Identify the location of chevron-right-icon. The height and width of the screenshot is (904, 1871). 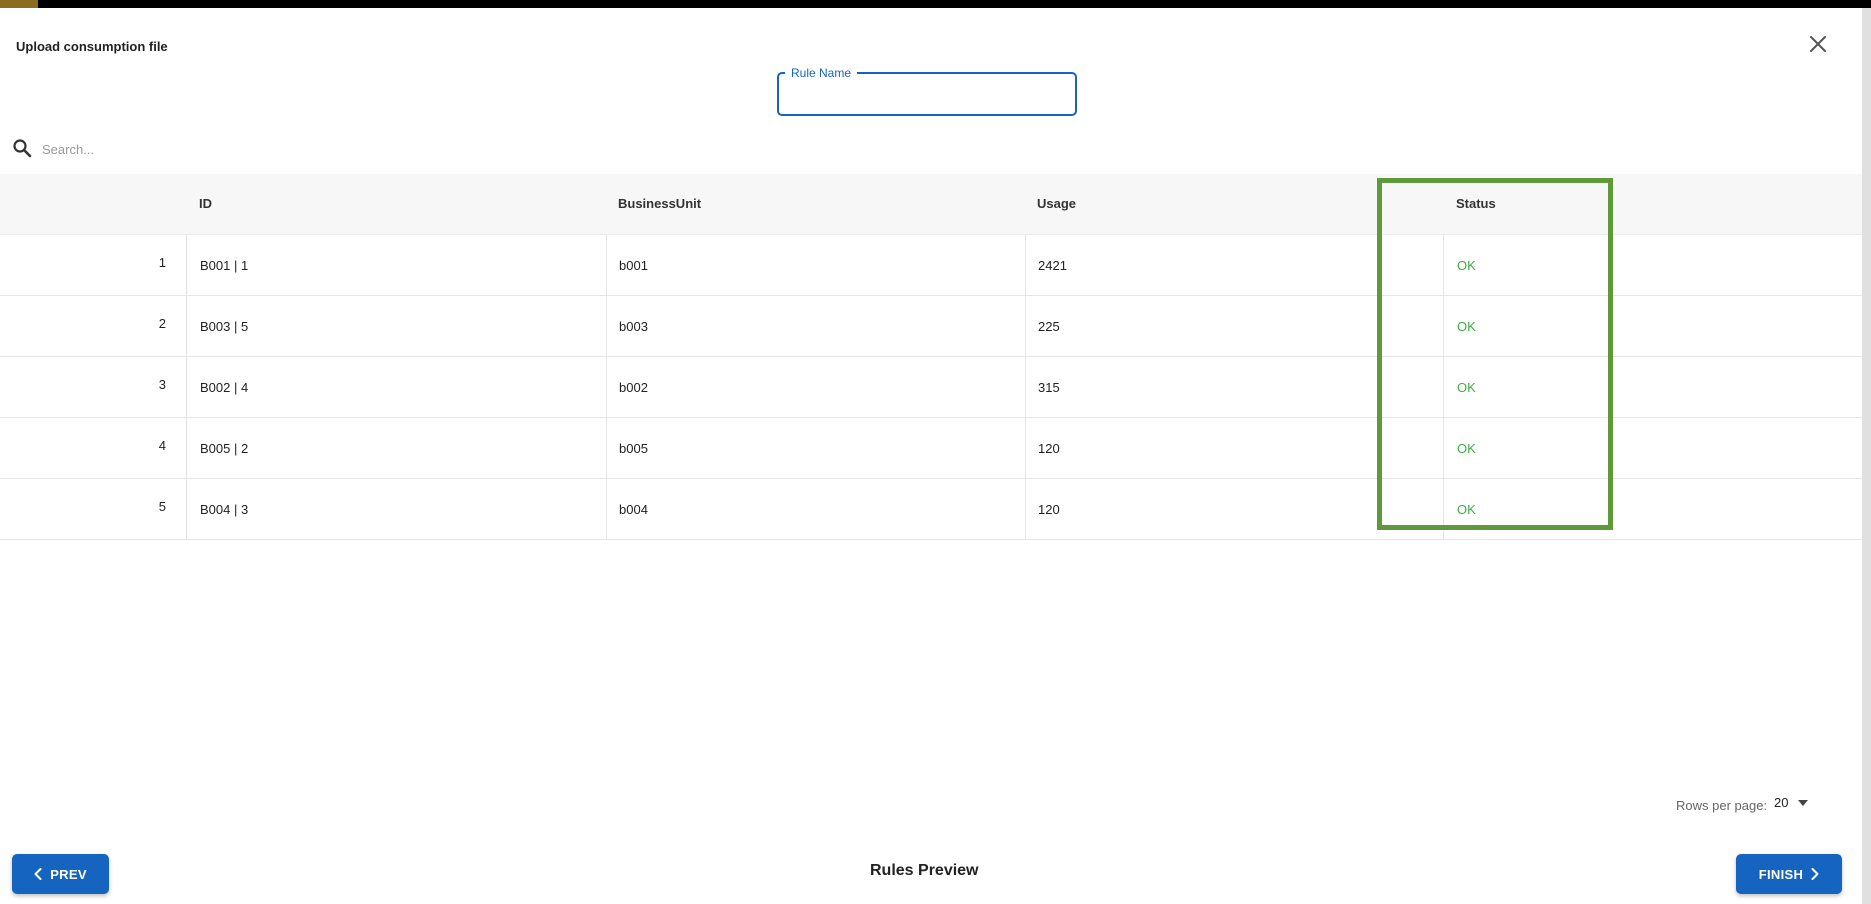
(1815, 874).